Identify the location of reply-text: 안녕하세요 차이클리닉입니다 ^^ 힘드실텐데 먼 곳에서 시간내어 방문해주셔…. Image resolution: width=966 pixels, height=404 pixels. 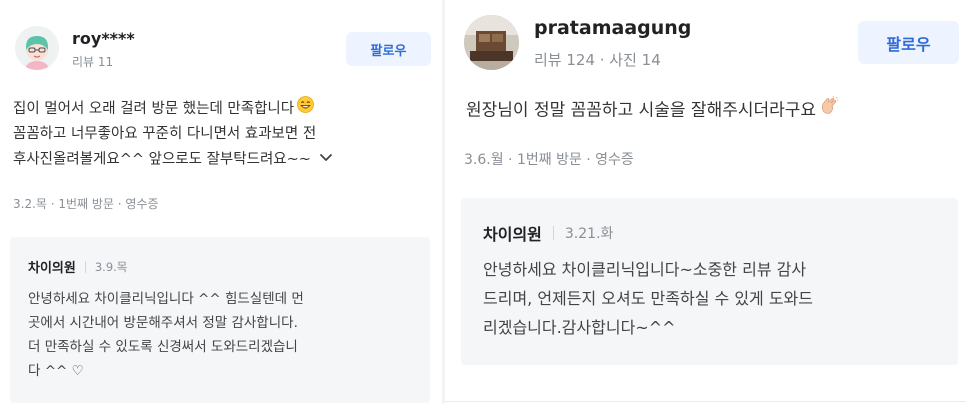
(166, 335).